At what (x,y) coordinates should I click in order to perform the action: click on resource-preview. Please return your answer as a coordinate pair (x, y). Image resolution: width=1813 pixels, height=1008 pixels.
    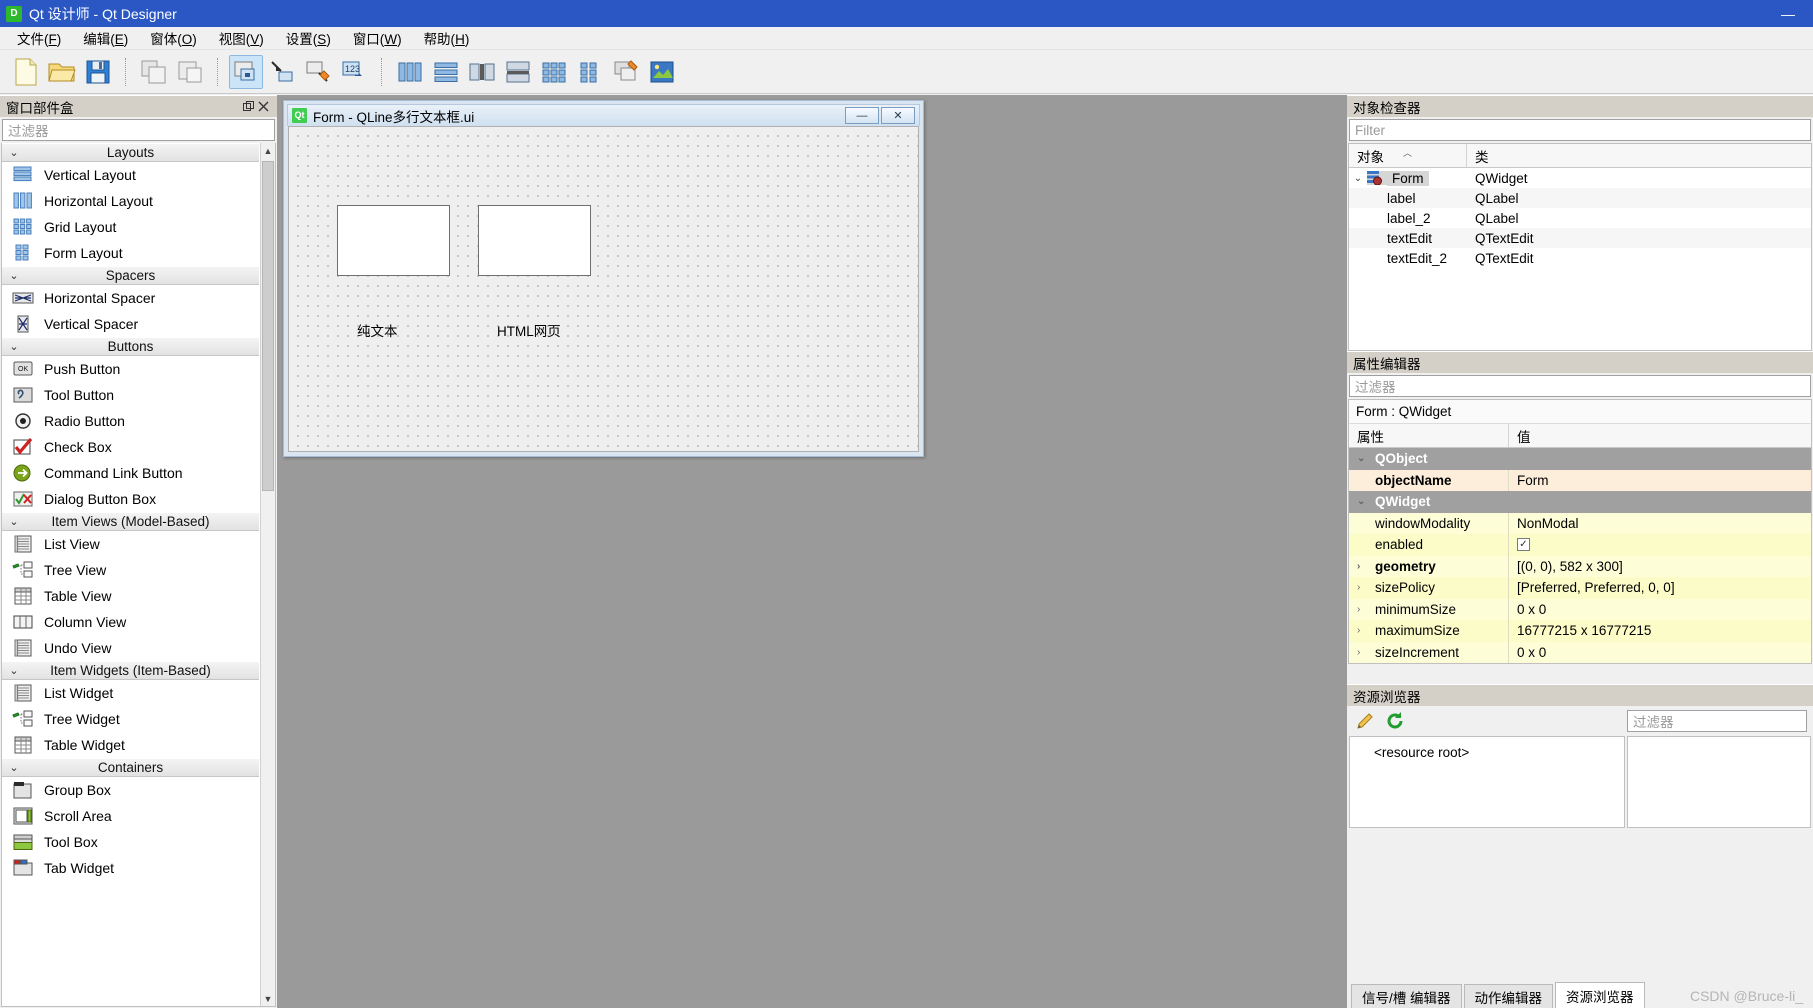
    Looking at the image, I should click on (1719, 782).